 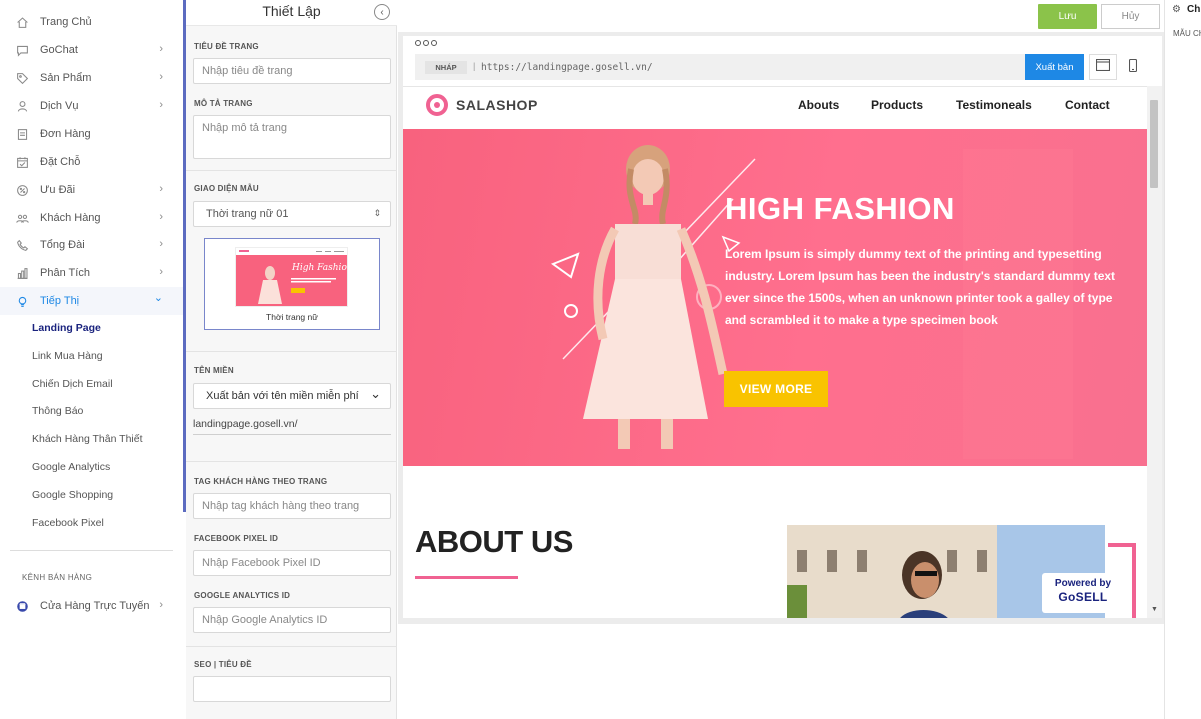 I want to click on customer-tag-input: Nhập tag khách hàng theo trang, so click(x=292, y=506).